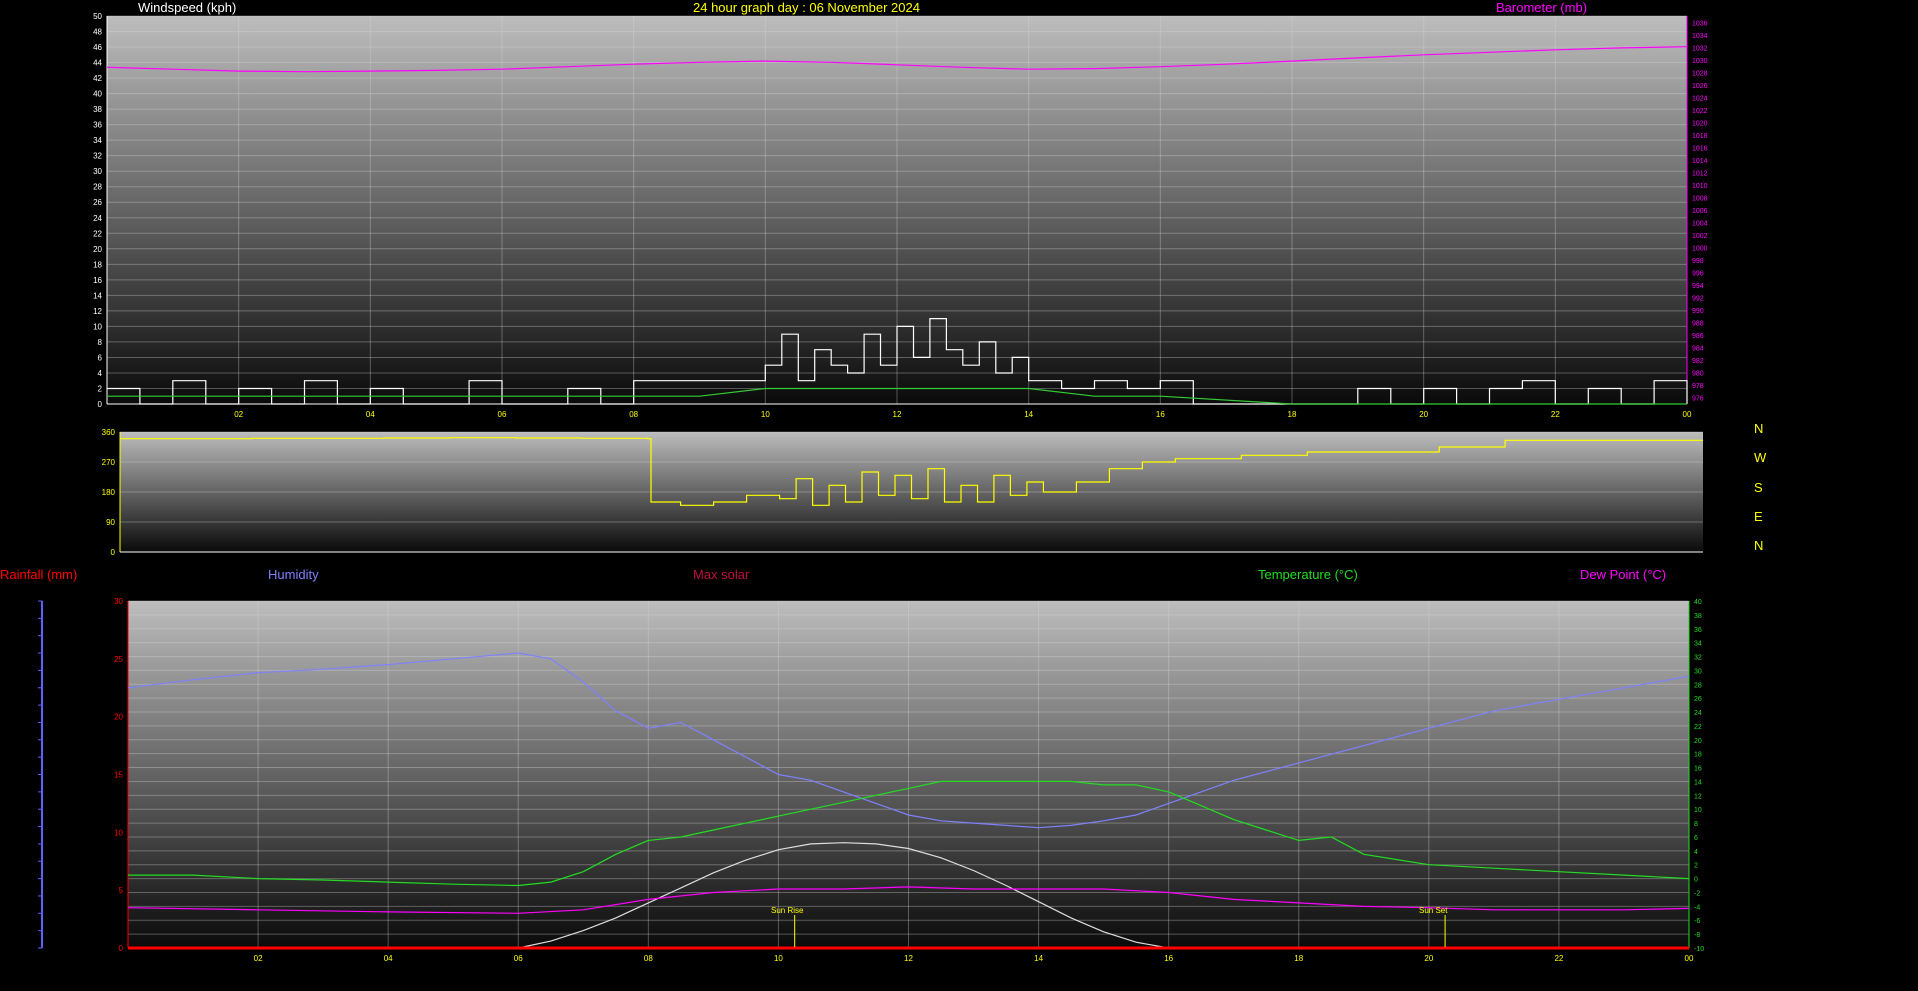  Describe the element at coordinates (1700, 224) in the screenshot. I see `wind-panel-y-tick-right-1004: 1004` at that location.